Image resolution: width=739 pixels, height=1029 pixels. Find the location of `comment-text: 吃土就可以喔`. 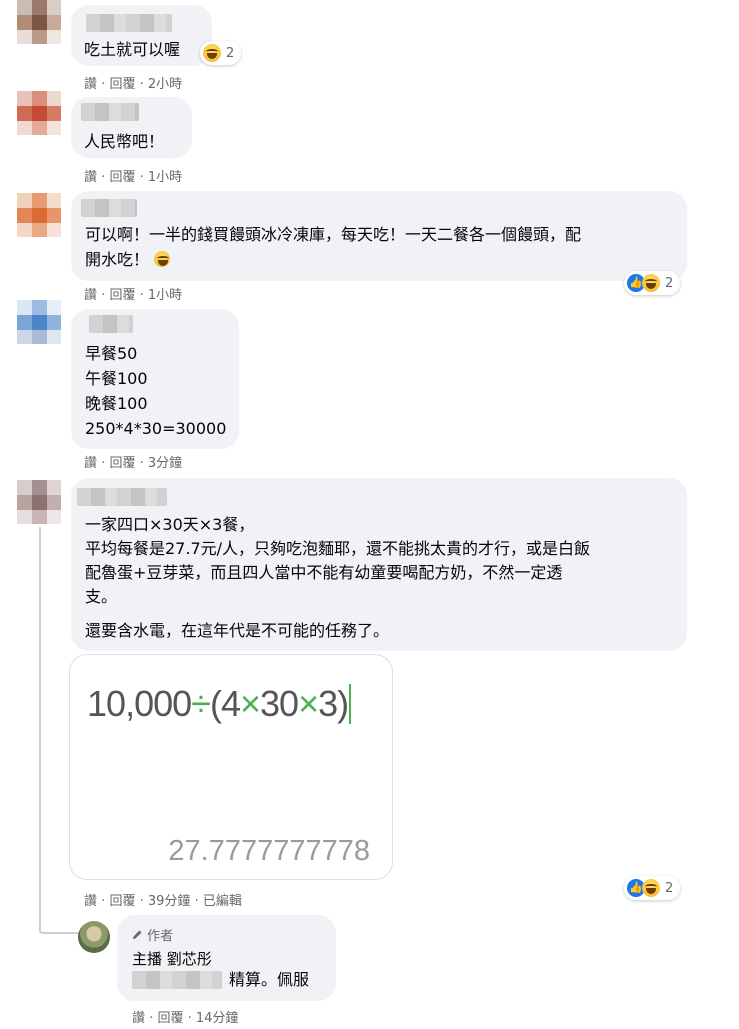

comment-text: 吃土就可以喔 is located at coordinates (132, 49).